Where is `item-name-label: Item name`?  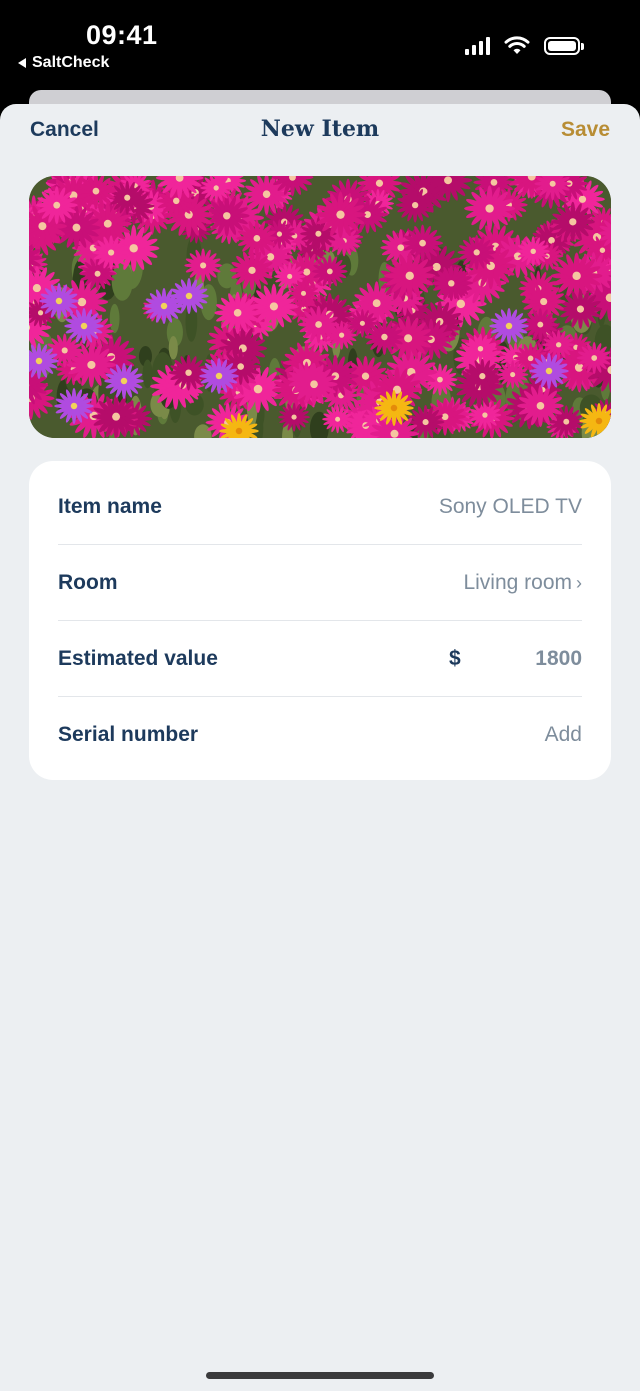 item-name-label: Item name is located at coordinates (110, 506).